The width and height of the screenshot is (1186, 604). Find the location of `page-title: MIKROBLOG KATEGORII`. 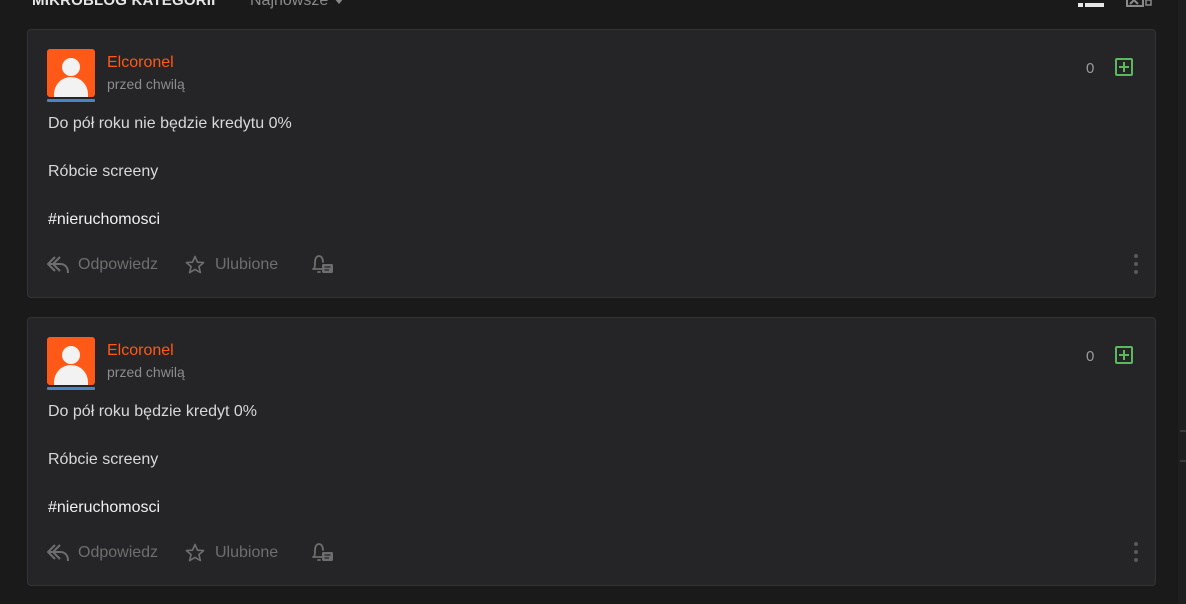

page-title: MIKROBLOG KATEGORII is located at coordinates (124, 4).